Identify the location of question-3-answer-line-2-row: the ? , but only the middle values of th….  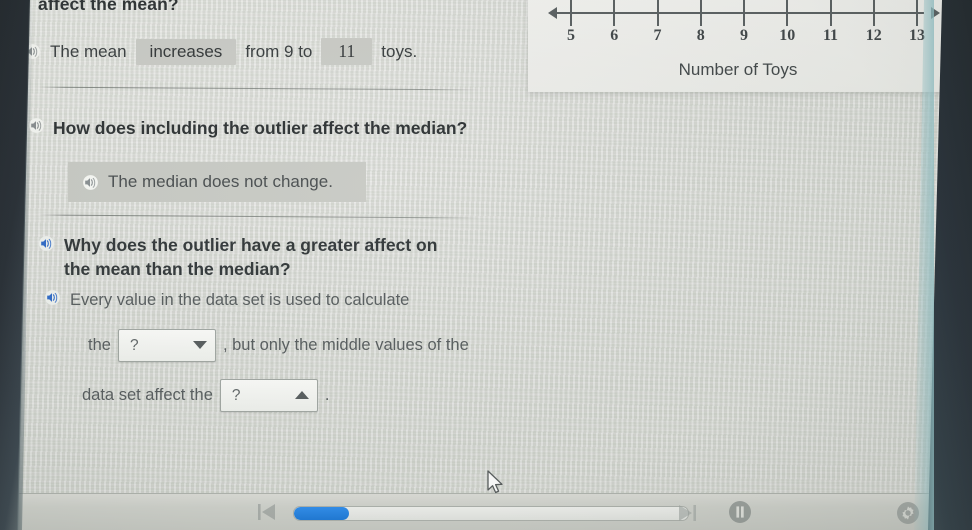
(279, 345).